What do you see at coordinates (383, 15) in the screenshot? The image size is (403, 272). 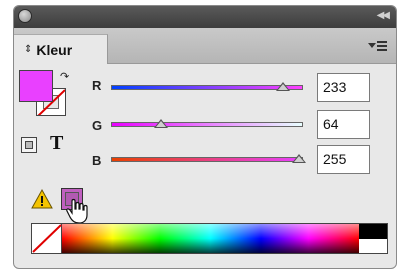 I see `collapse-icon: ◀◀` at bounding box center [383, 15].